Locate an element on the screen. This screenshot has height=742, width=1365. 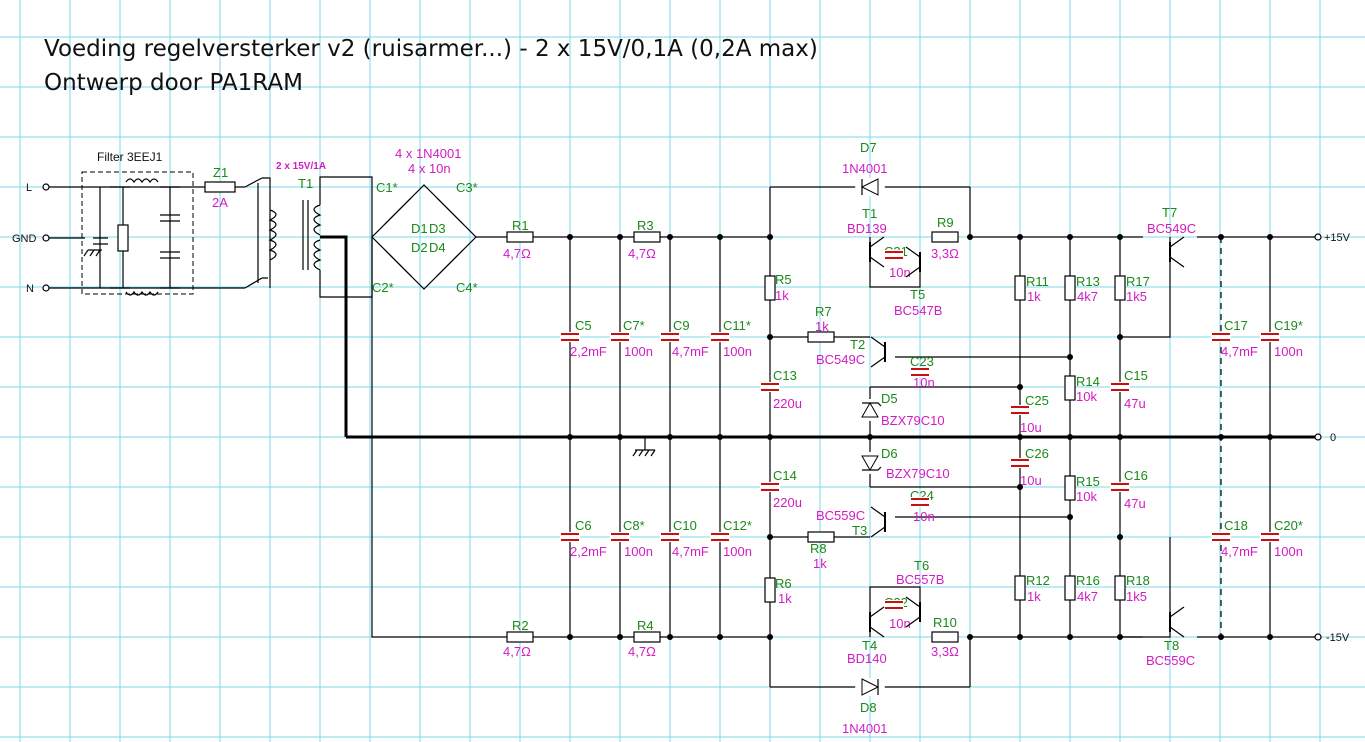
t8-ref: T8 is located at coordinates (1171, 645).